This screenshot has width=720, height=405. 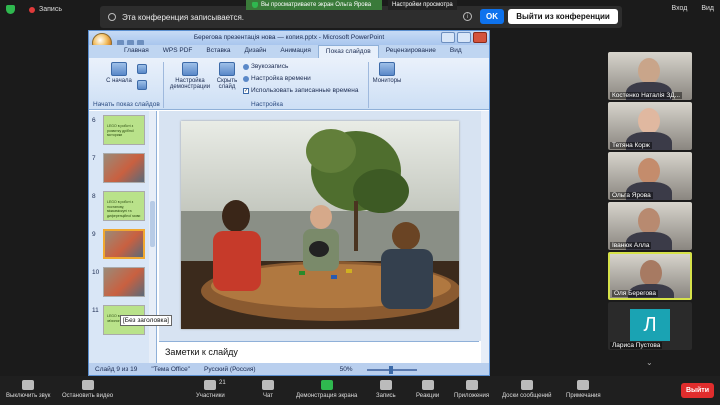 I want to click on monitors-button: Мониторы, so click(x=387, y=73).